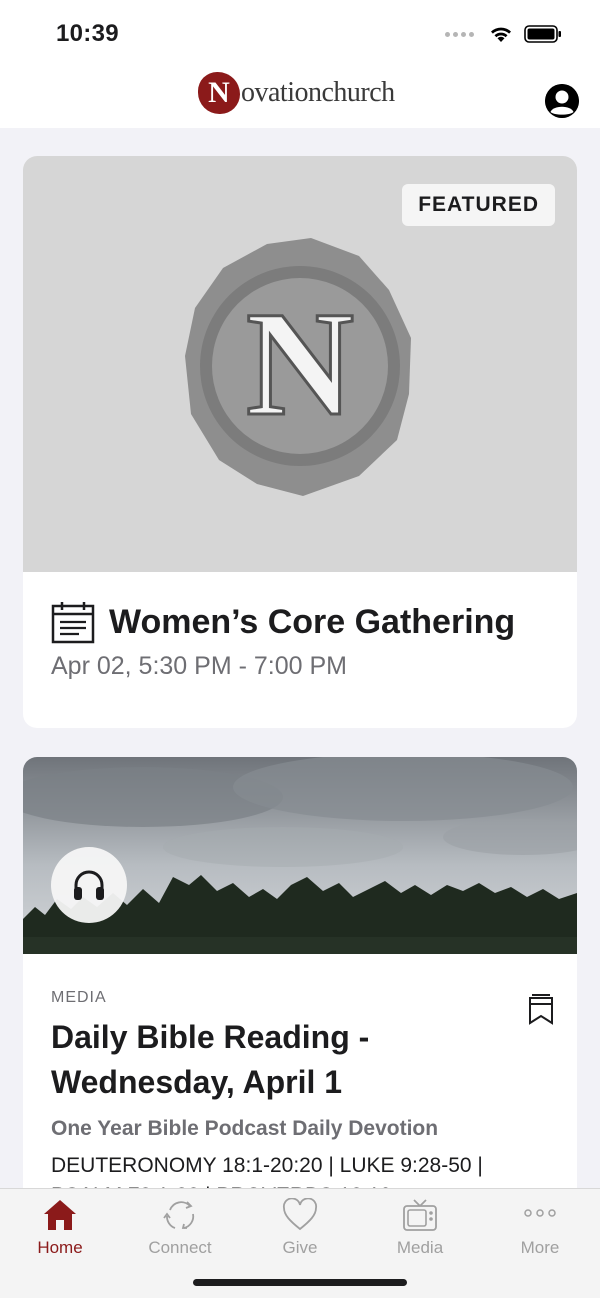  I want to click on seal-letter: N, so click(300, 364).